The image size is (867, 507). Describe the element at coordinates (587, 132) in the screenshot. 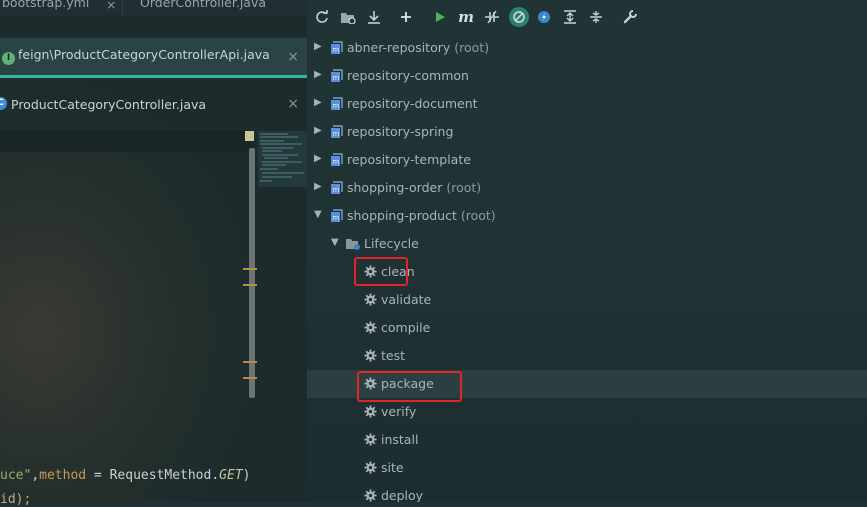

I see `maven-project-repository-spring: ▶ m repository-spring` at that location.